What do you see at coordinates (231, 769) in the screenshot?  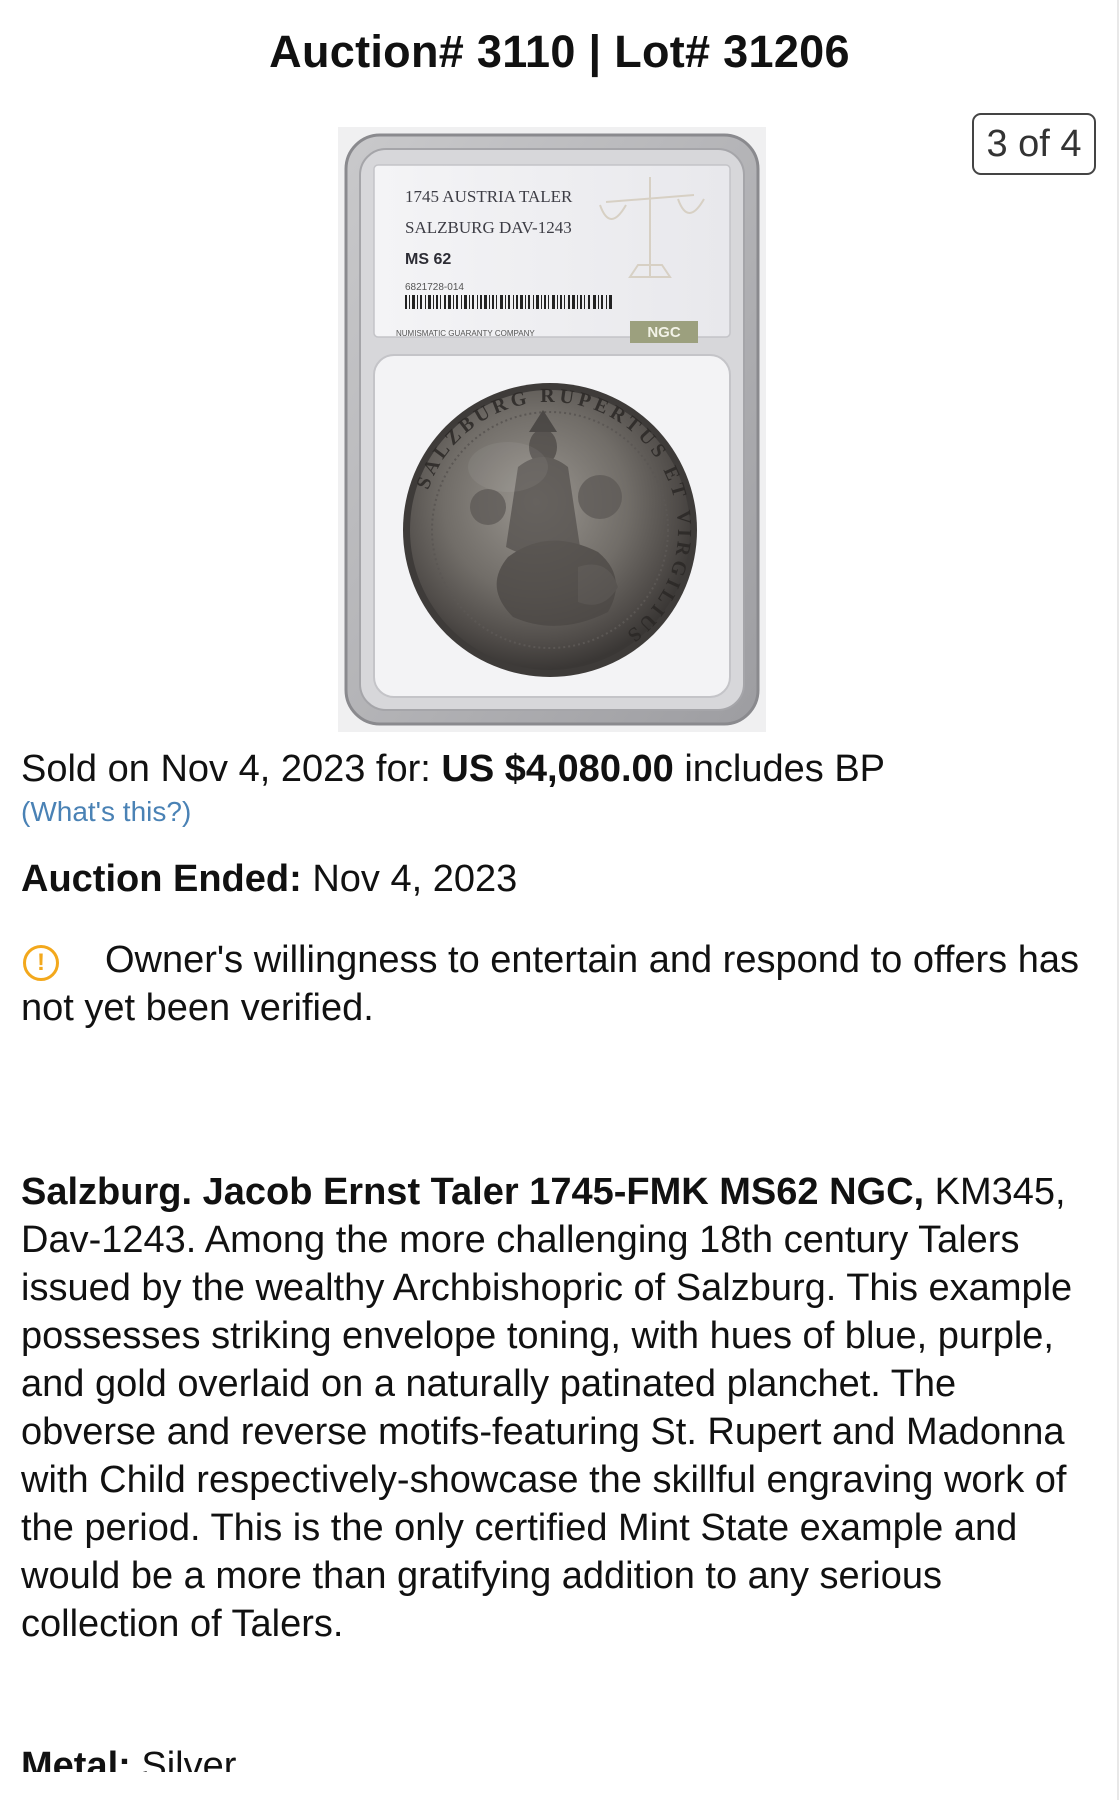 I see `sold-prefix: Sold on Nov 4, 2023 for:` at bounding box center [231, 769].